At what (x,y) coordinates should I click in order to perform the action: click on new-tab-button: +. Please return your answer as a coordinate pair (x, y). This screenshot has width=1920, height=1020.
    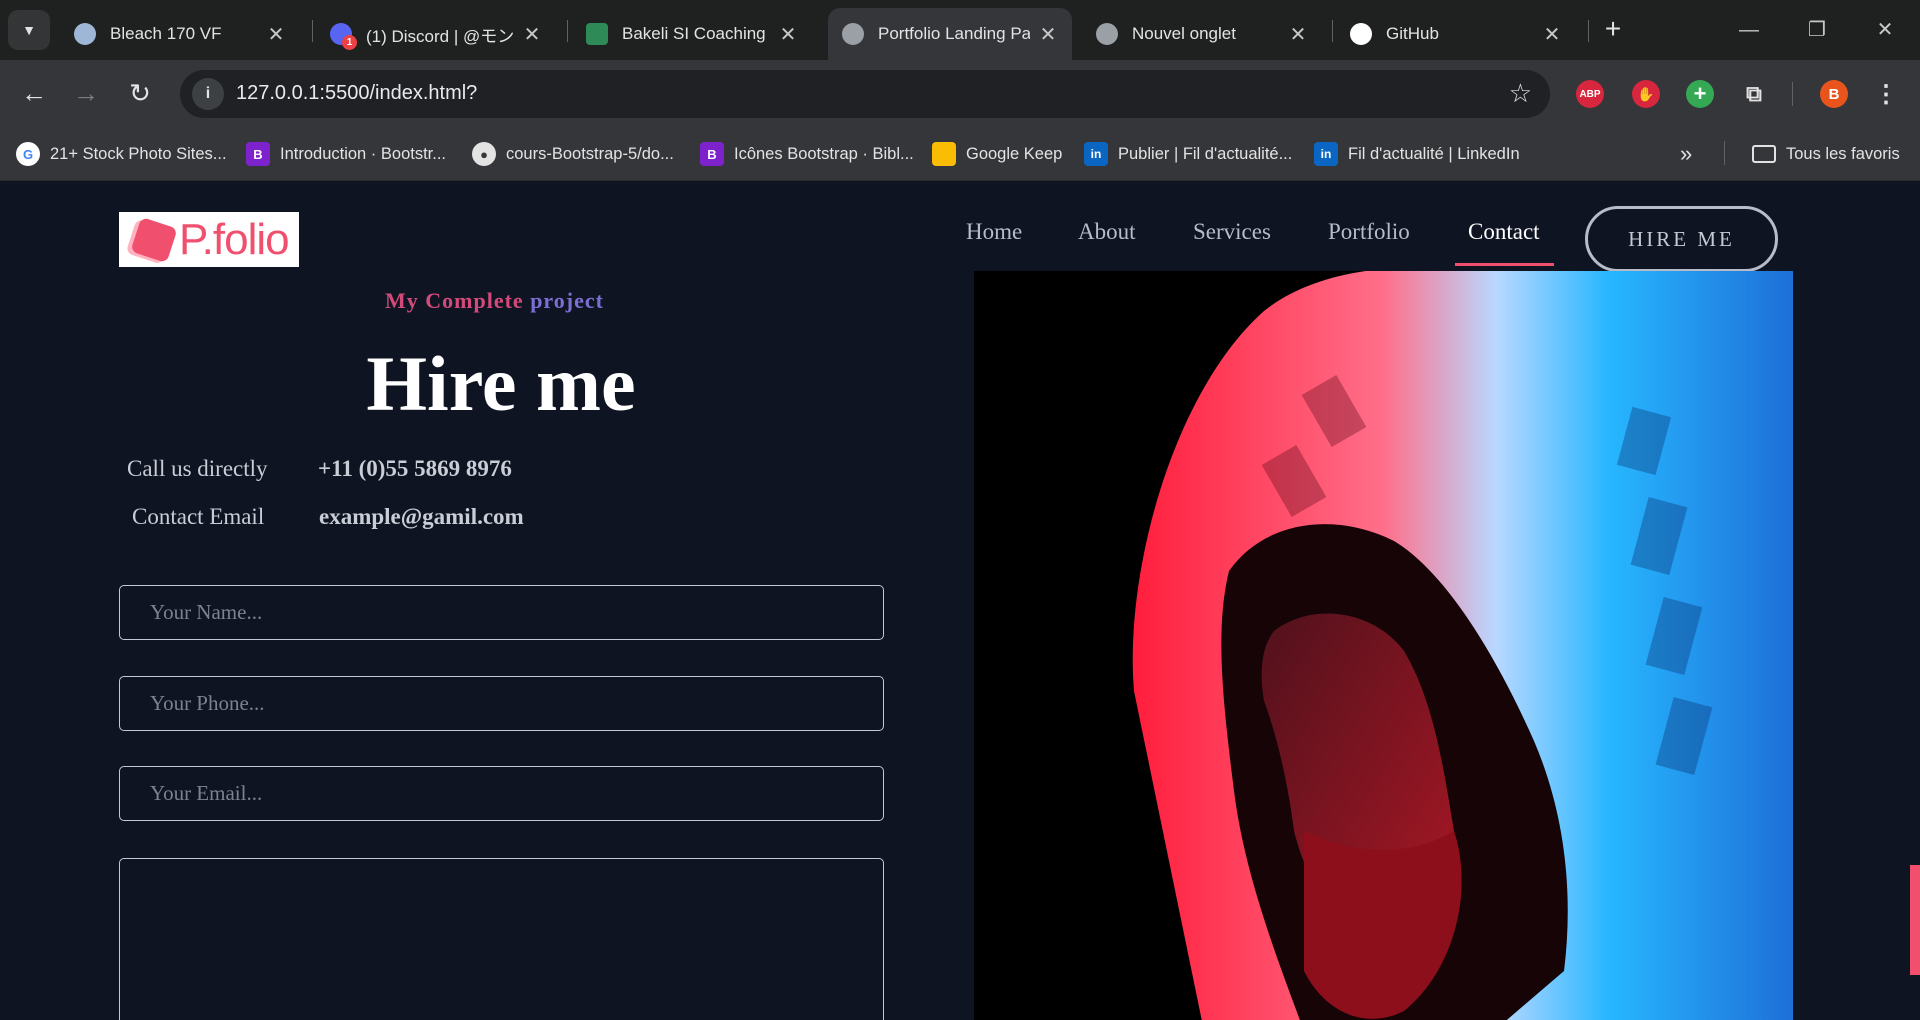
    Looking at the image, I should click on (1613, 30).